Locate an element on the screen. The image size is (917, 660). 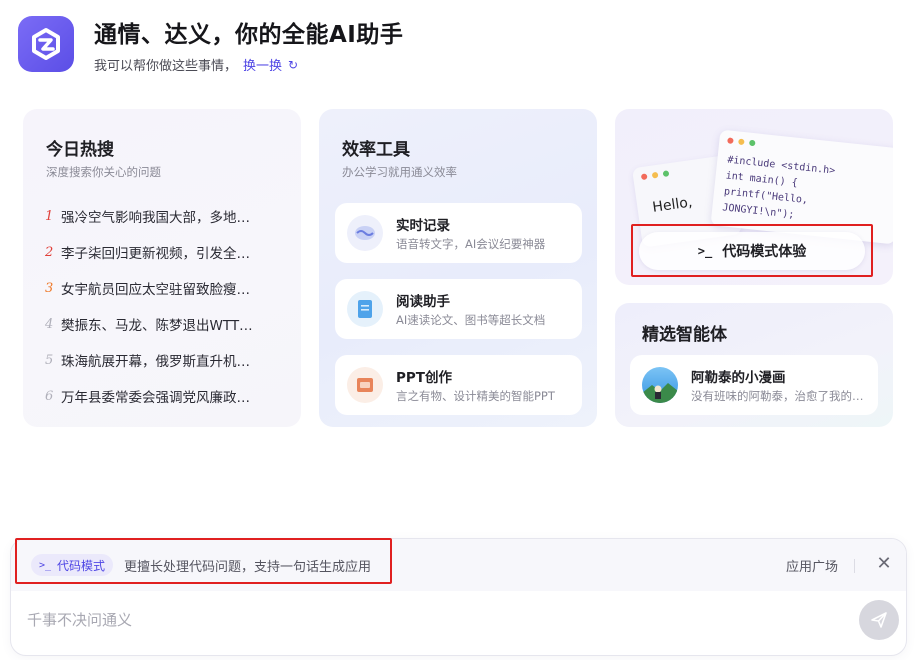
app-logo is located at coordinates (46, 44).